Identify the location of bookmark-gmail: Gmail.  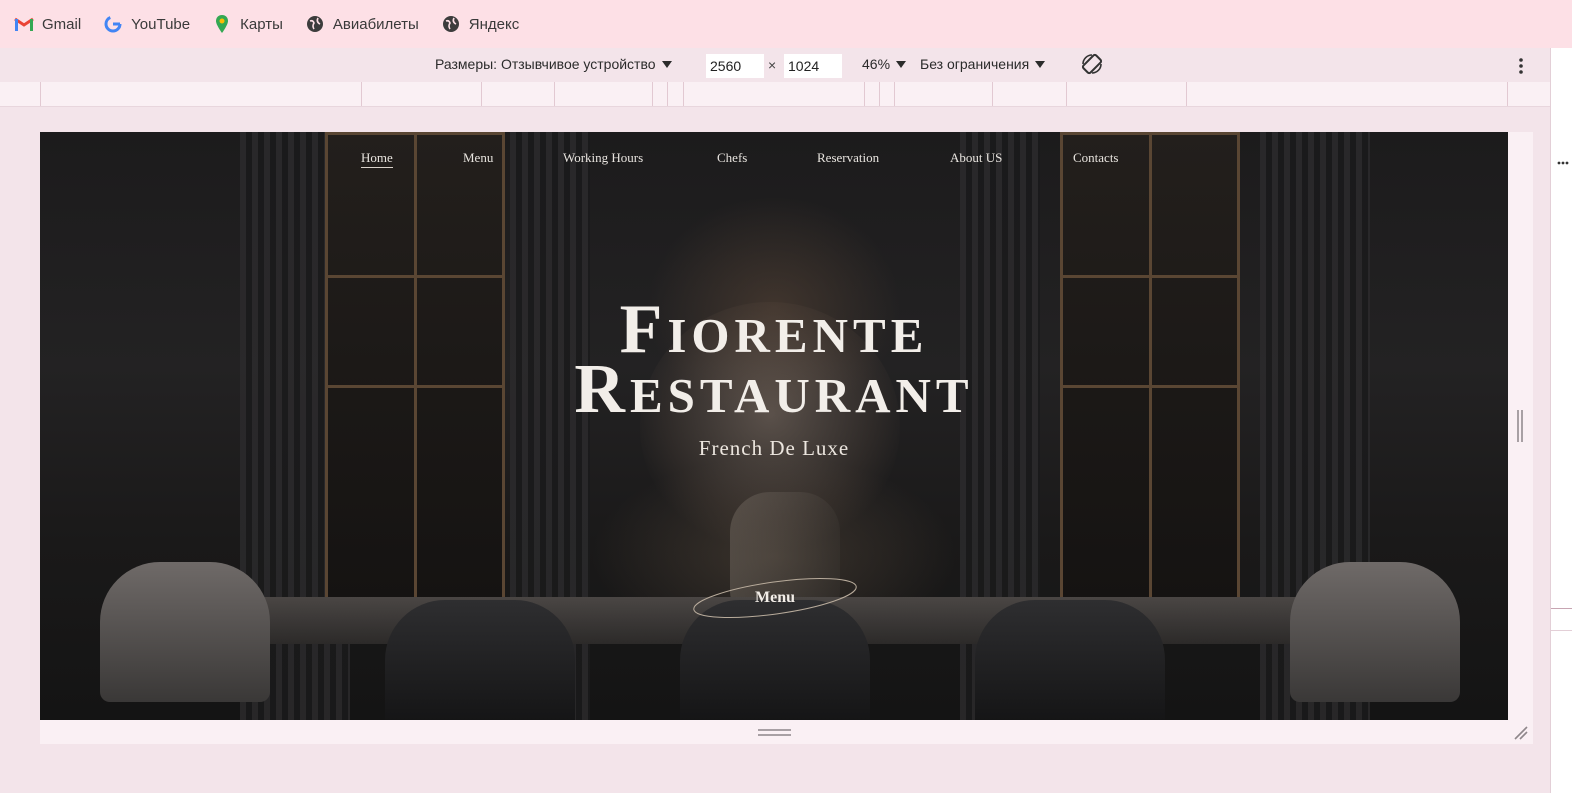
(47, 24).